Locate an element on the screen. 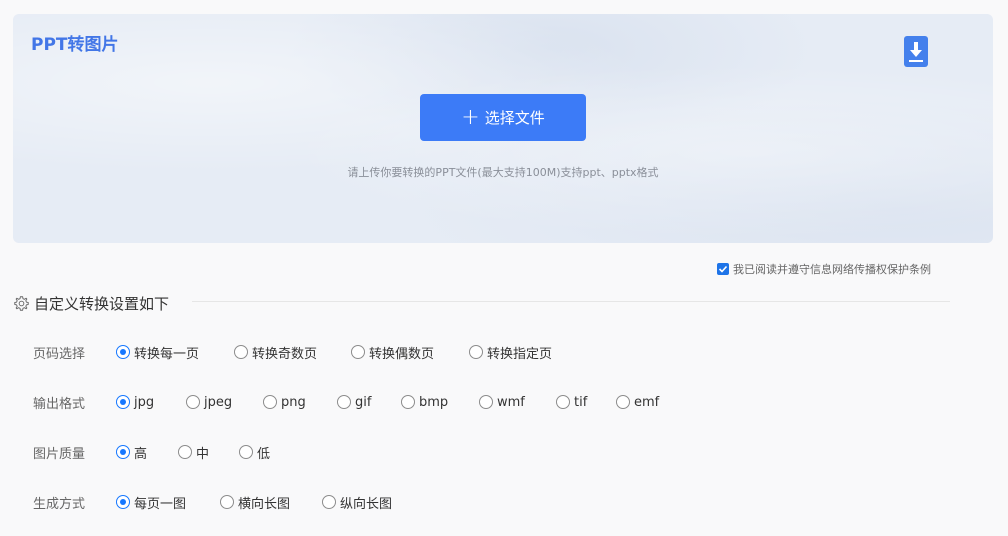  page-selection-row: 页码选择 转换每一页 转换奇数页 转换偶数页 转换指定页 is located at coordinates (313, 352).